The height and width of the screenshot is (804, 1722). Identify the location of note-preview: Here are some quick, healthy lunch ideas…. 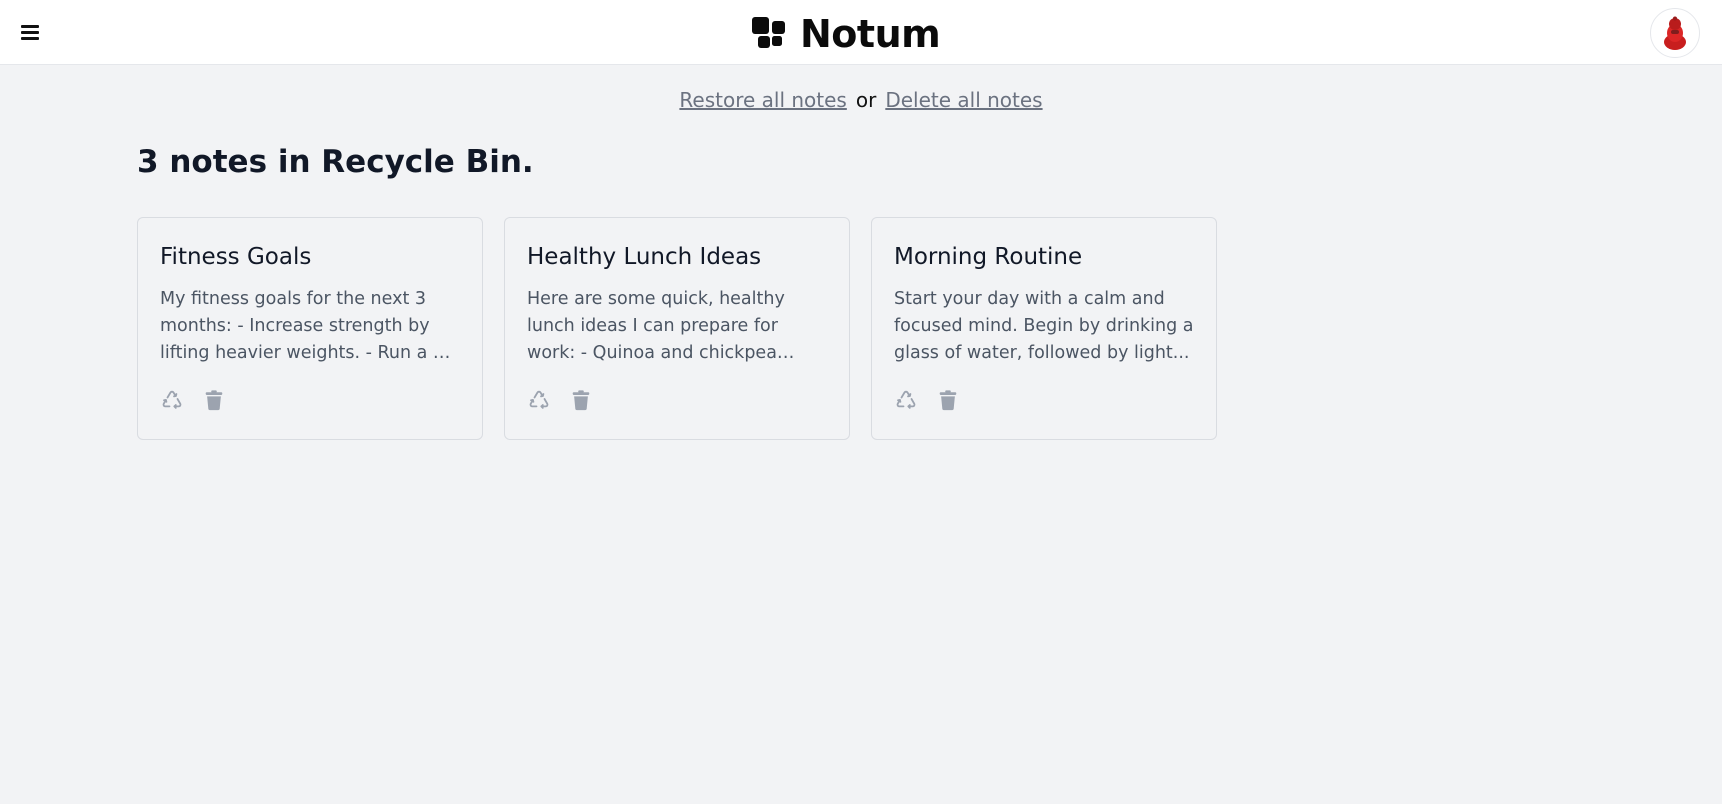
(656, 326).